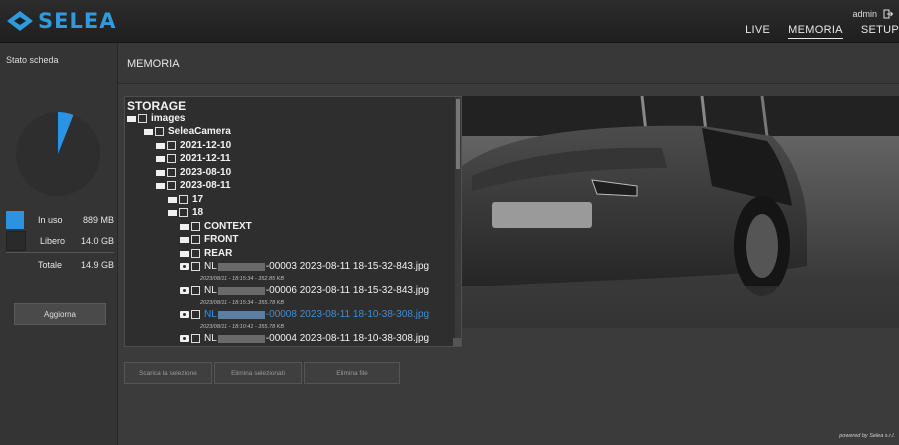 Image resolution: width=899 pixels, height=445 pixels. Describe the element at coordinates (193, 172) in the screenshot. I see `tree-folder-date: 2023-08-10` at that location.